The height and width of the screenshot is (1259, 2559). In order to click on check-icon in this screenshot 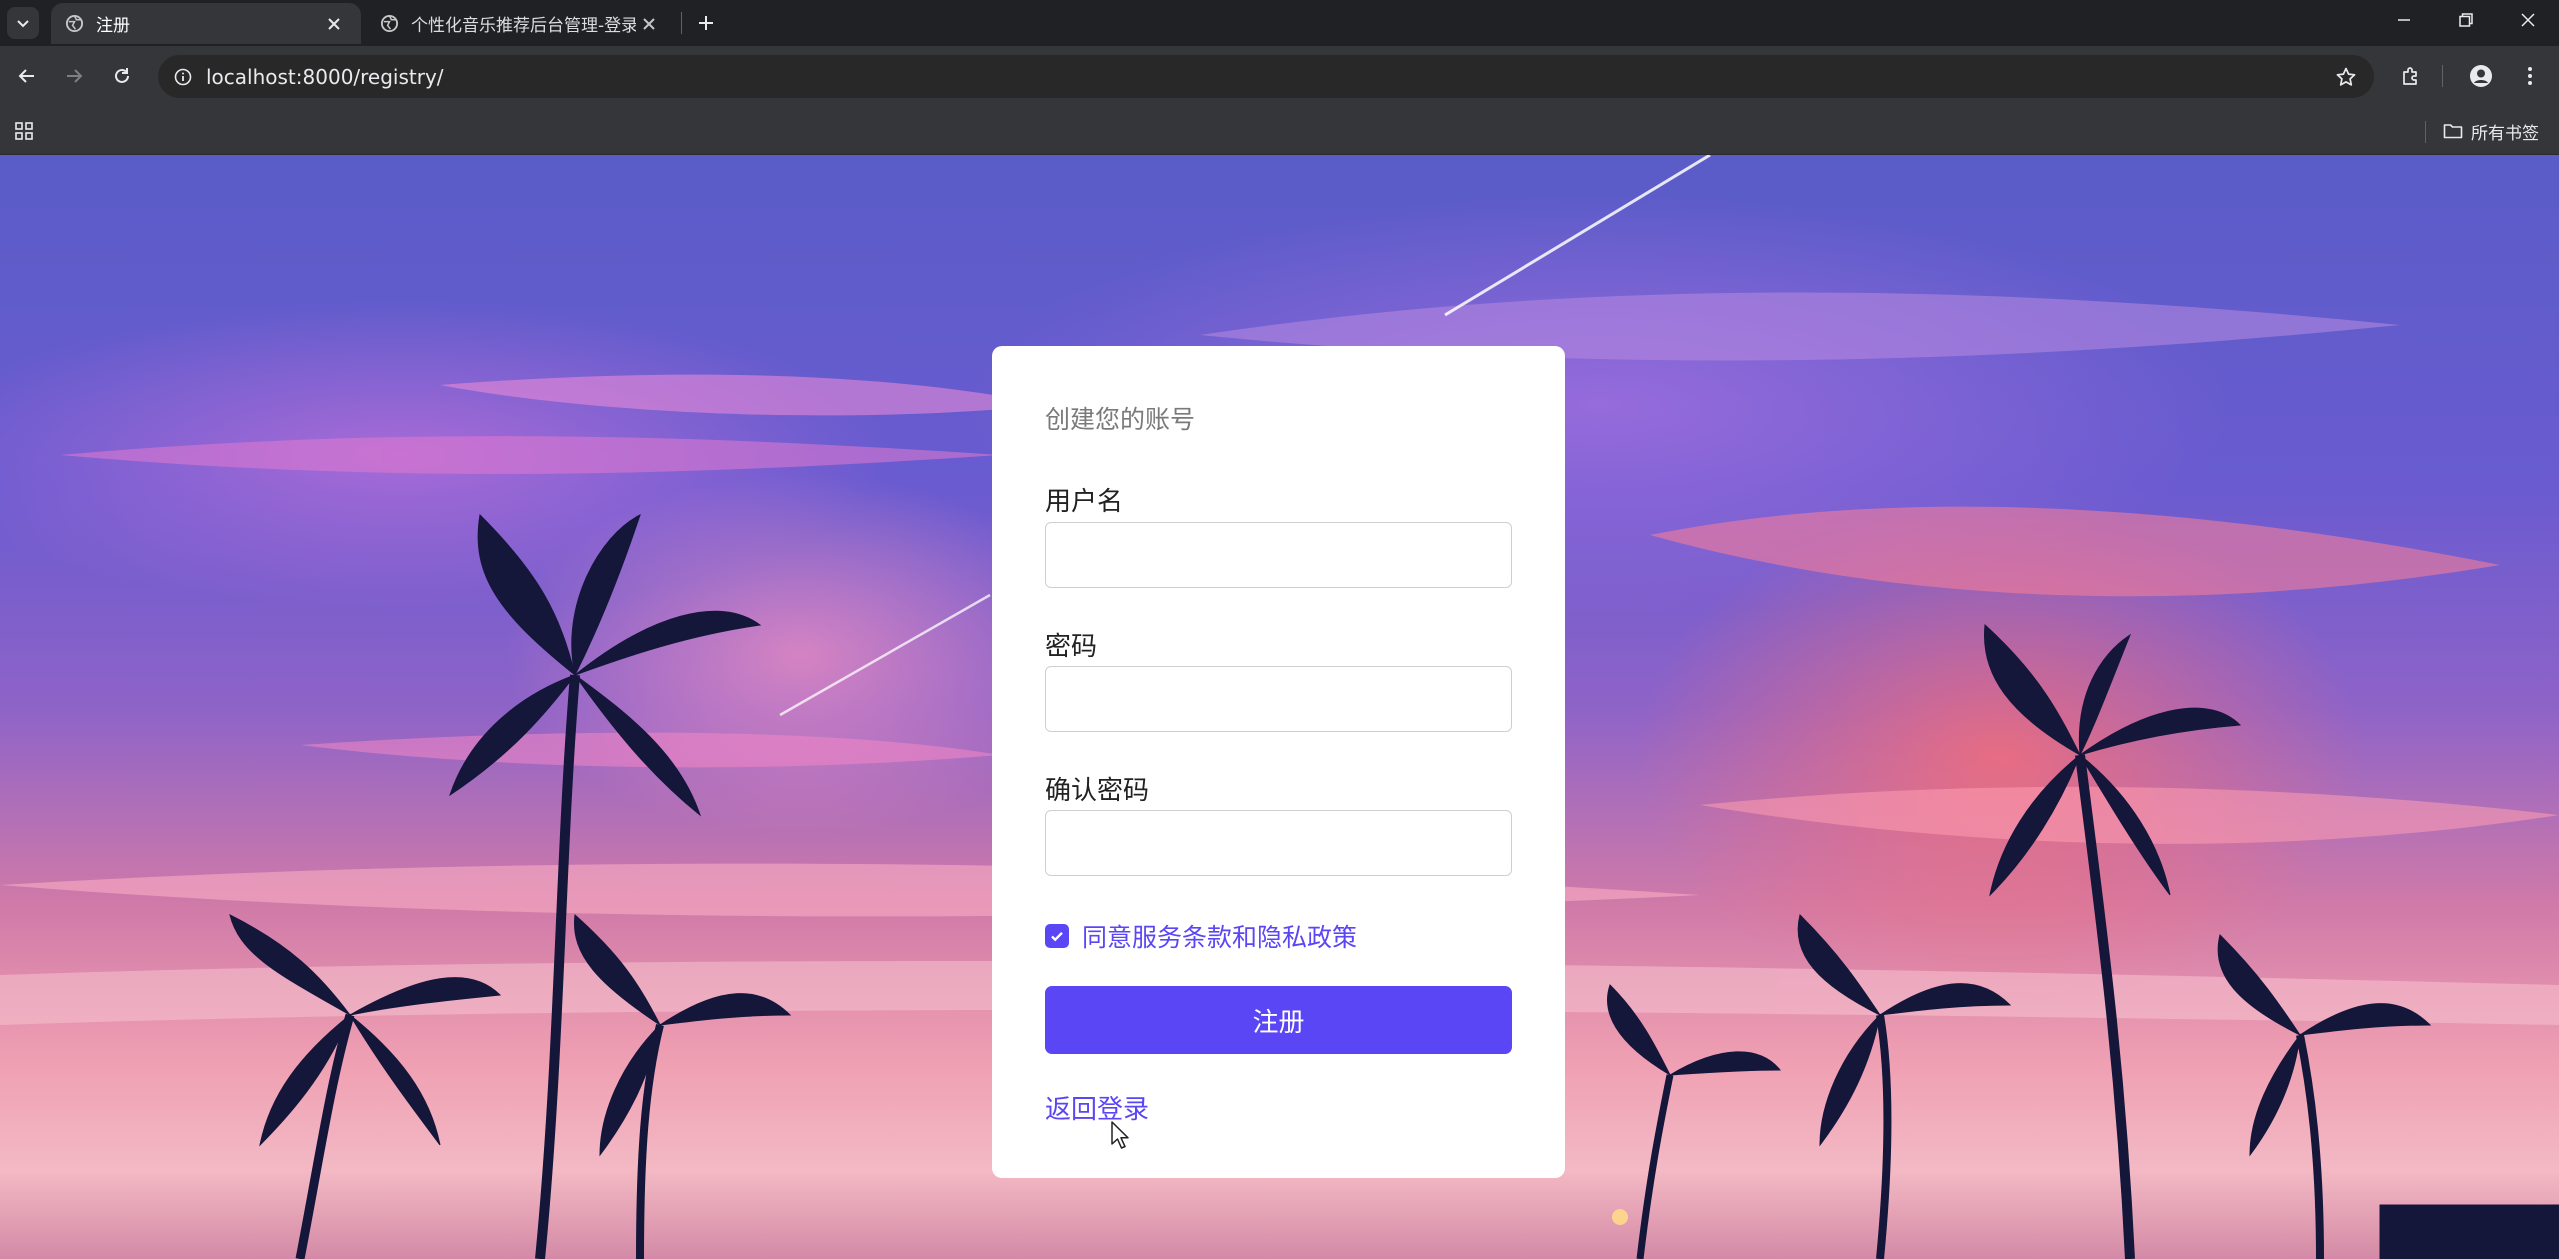, I will do `click(1057, 936)`.